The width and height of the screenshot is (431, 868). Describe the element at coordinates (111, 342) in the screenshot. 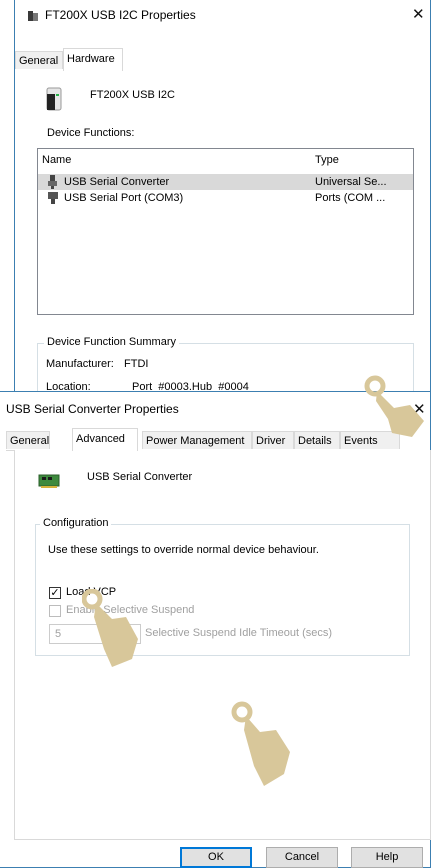

I see `summary-legend: Device Function Summary` at that location.